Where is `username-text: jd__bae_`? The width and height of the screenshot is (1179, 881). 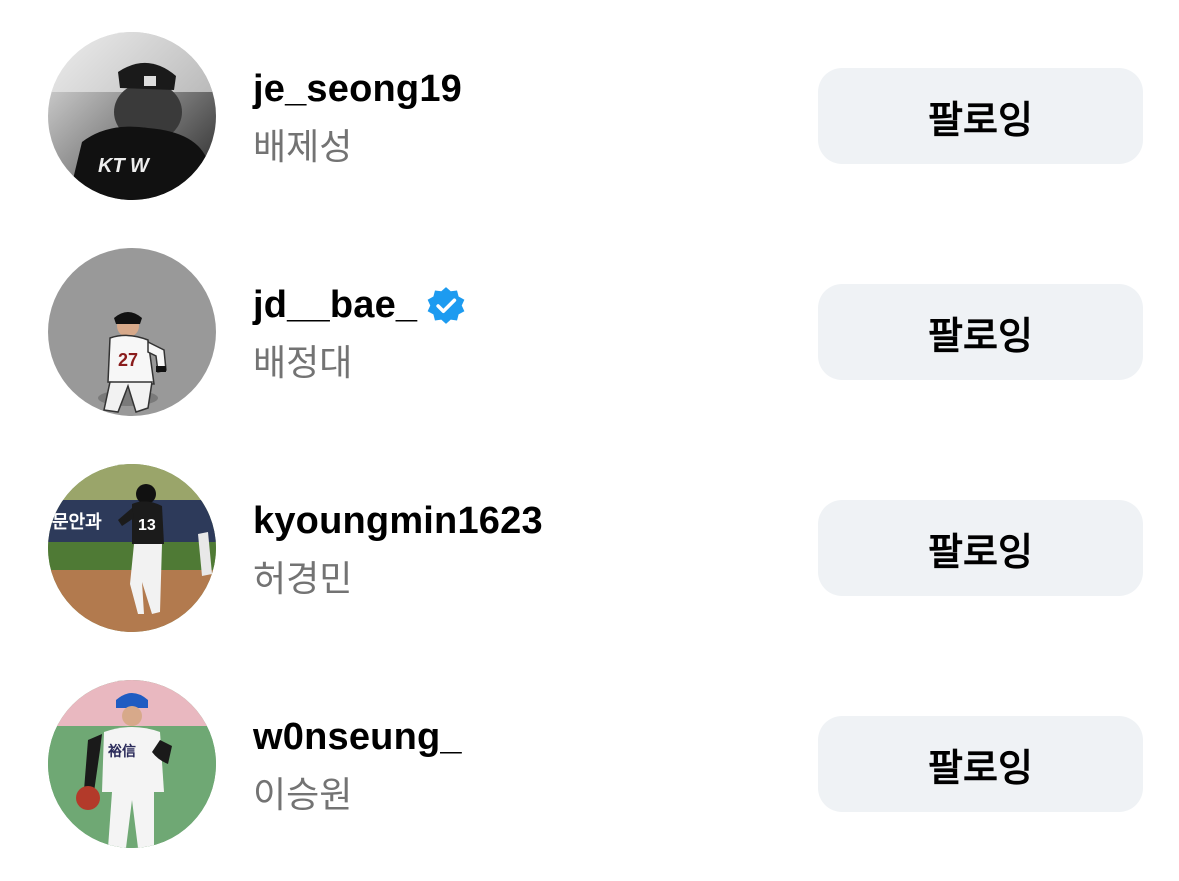
username-text: jd__bae_ is located at coordinates (335, 305).